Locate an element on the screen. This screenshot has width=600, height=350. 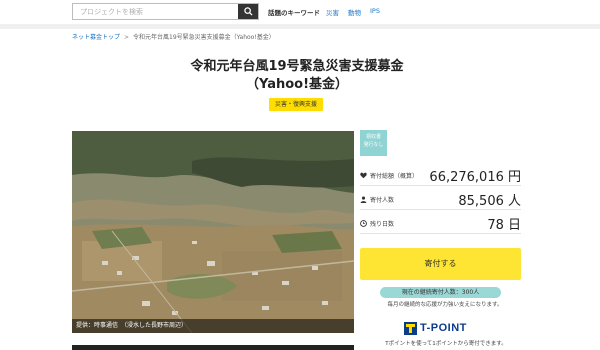
breadcrumb: ネット募金トップ > 令和元年台風19号緊急災害支援募金（Yahoo!基金） is located at coordinates (173, 36).